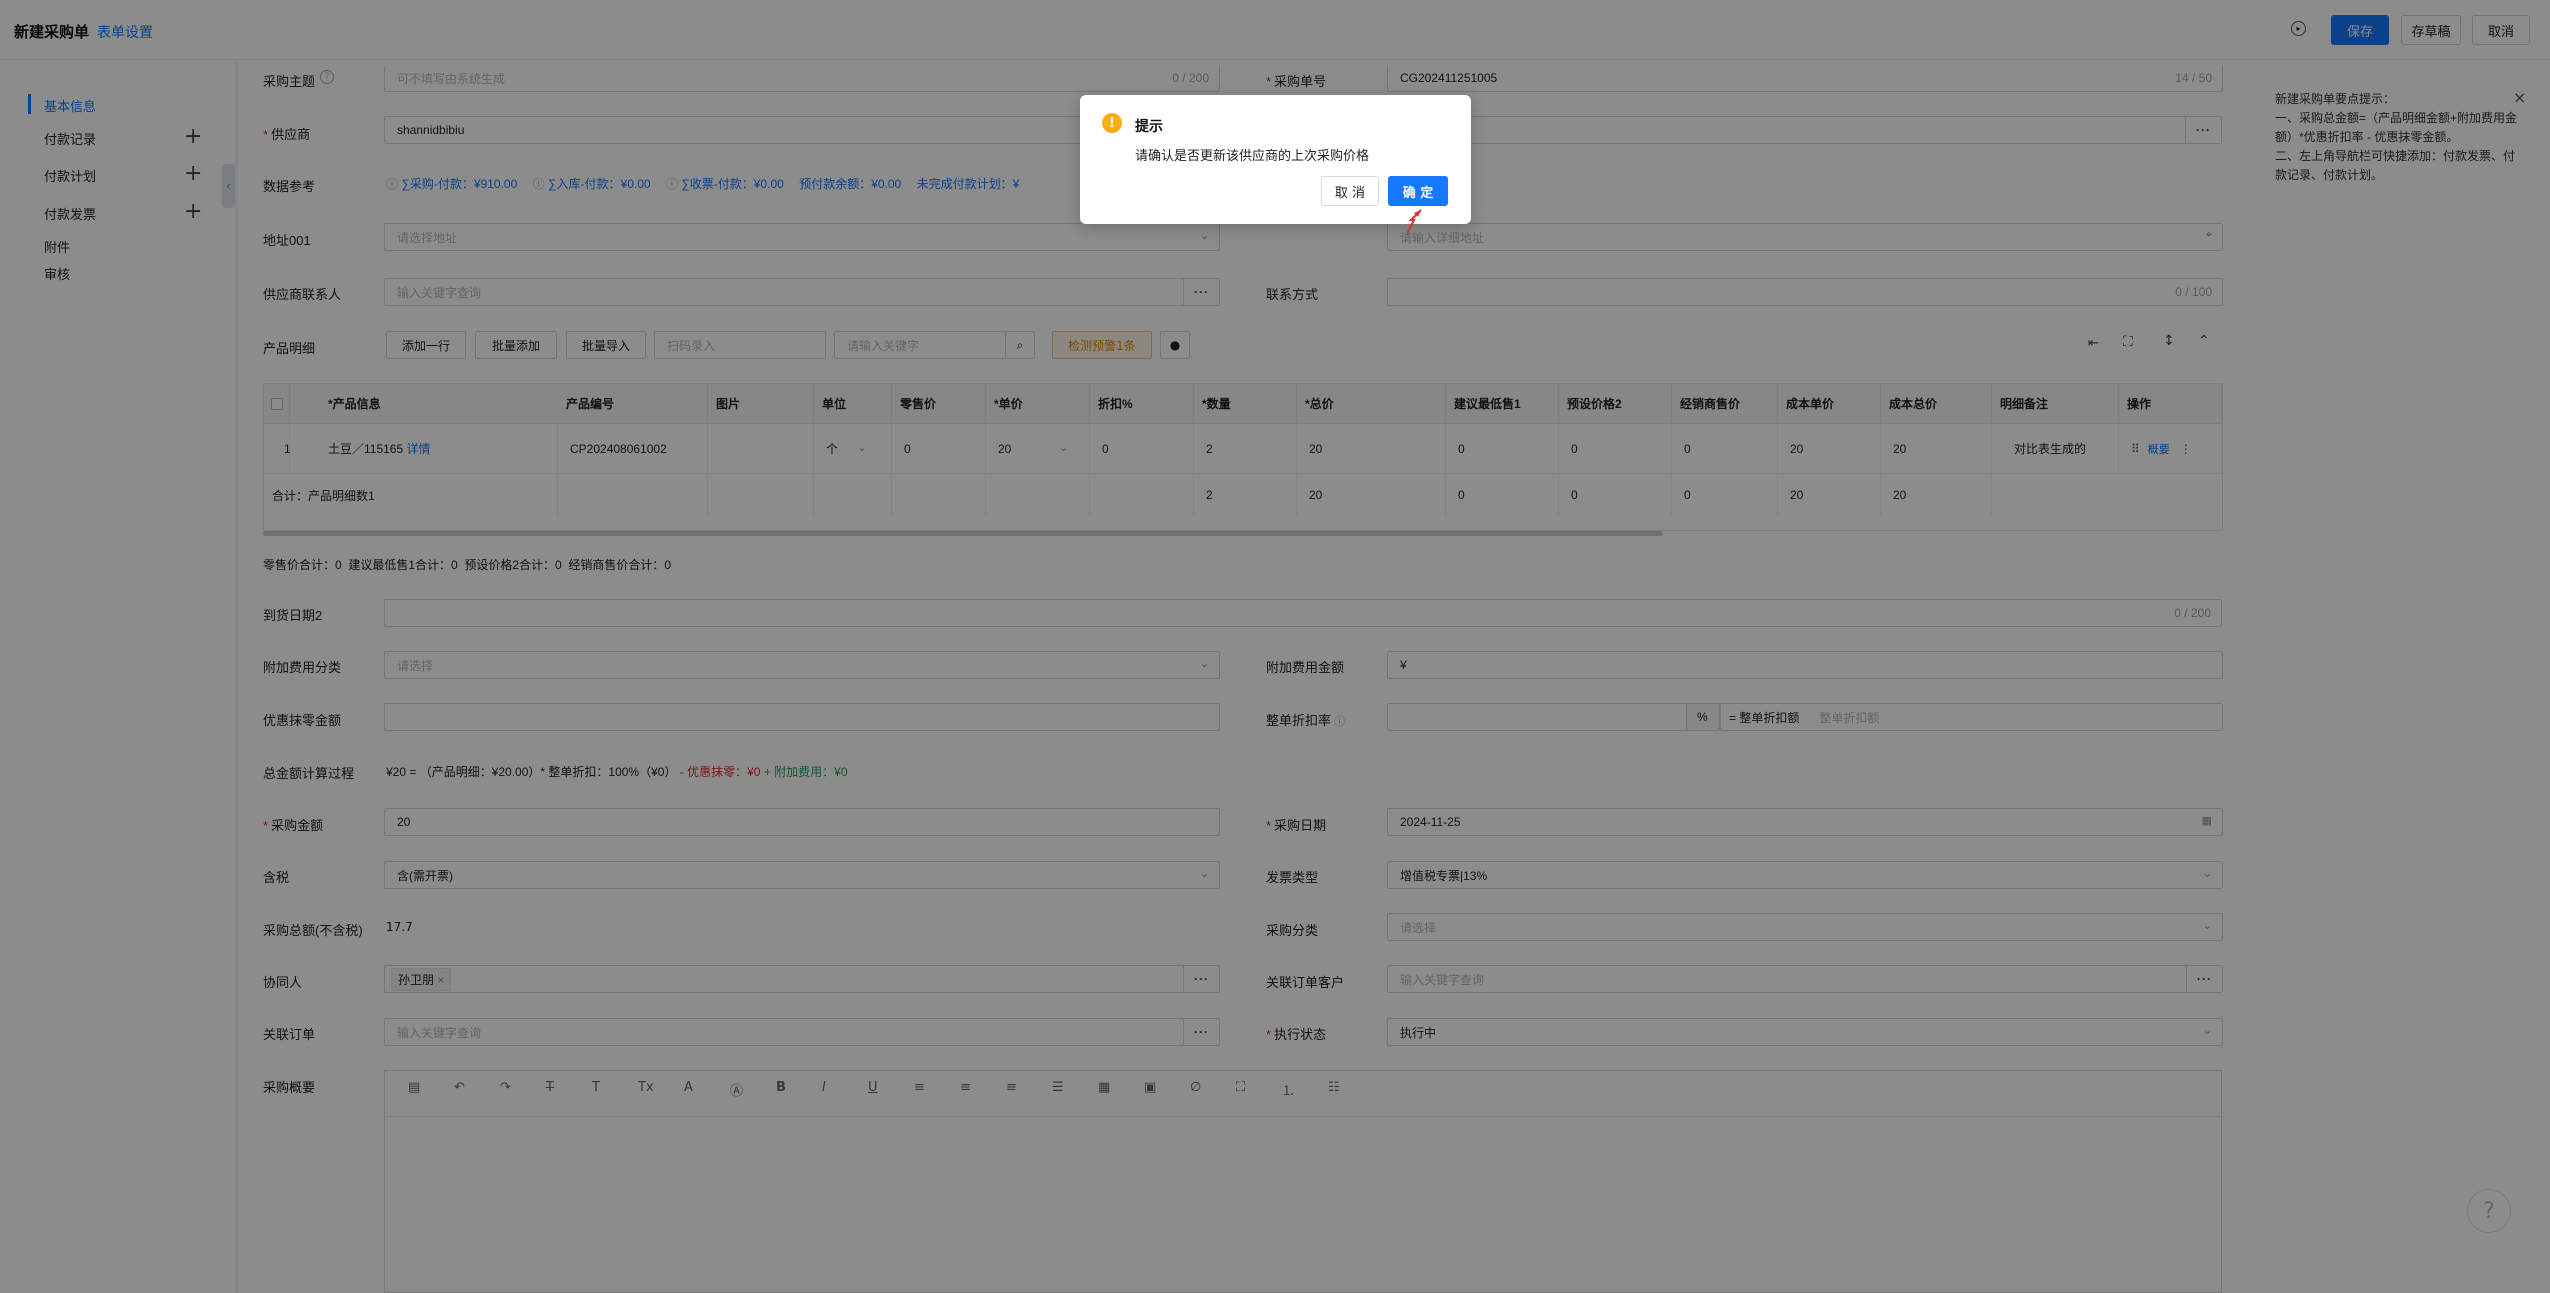  What do you see at coordinates (1252, 155) in the screenshot?
I see `dialog-message: 请确认是否更新该供应商的上次采购价格` at bounding box center [1252, 155].